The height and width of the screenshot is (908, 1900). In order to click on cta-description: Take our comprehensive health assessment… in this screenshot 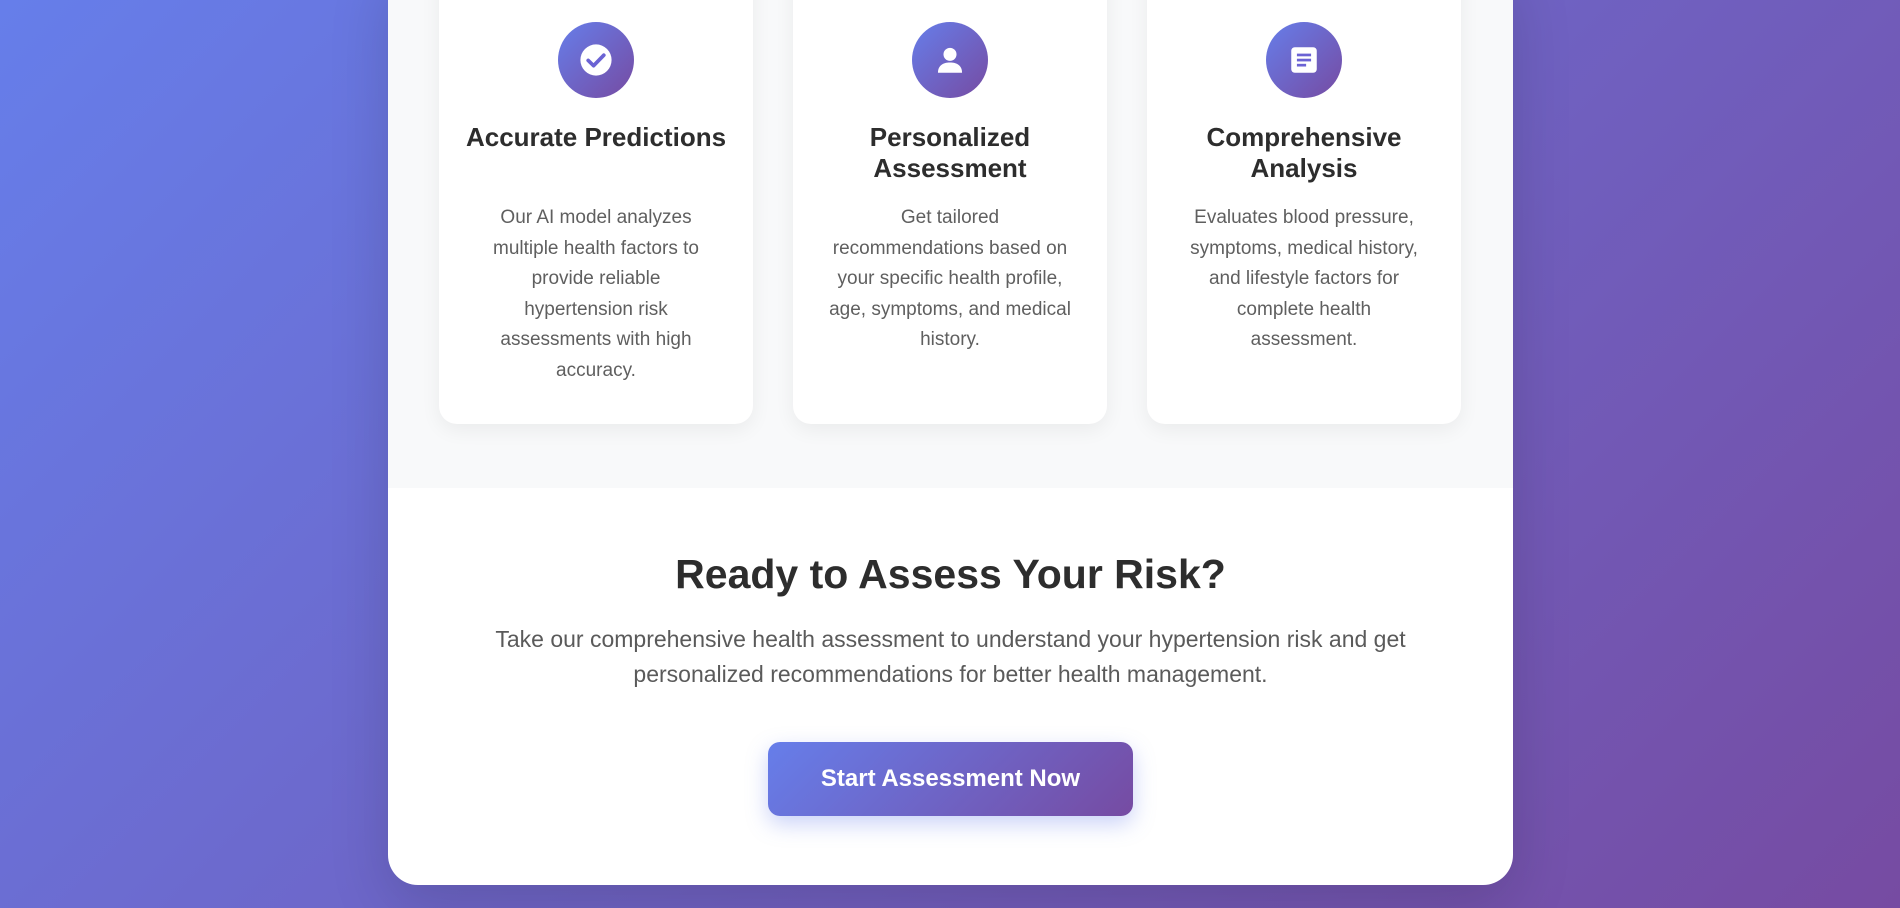, I will do `click(950, 656)`.